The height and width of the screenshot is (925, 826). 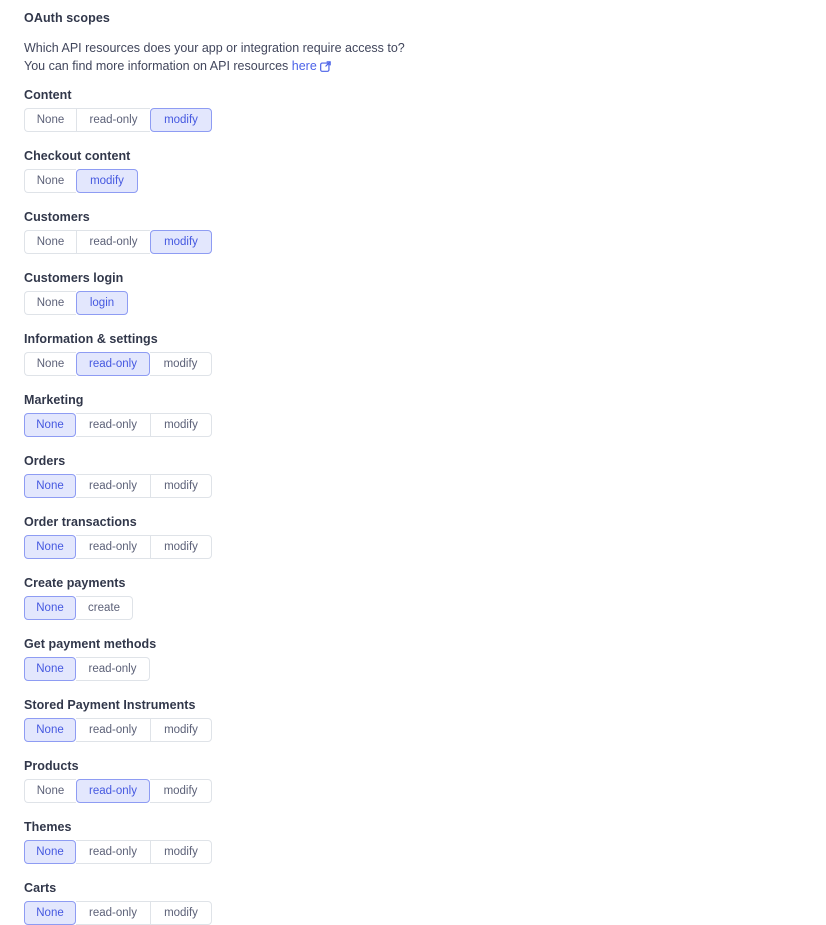 What do you see at coordinates (413, 292) in the screenshot?
I see `scope-group: Customers login None login` at bounding box center [413, 292].